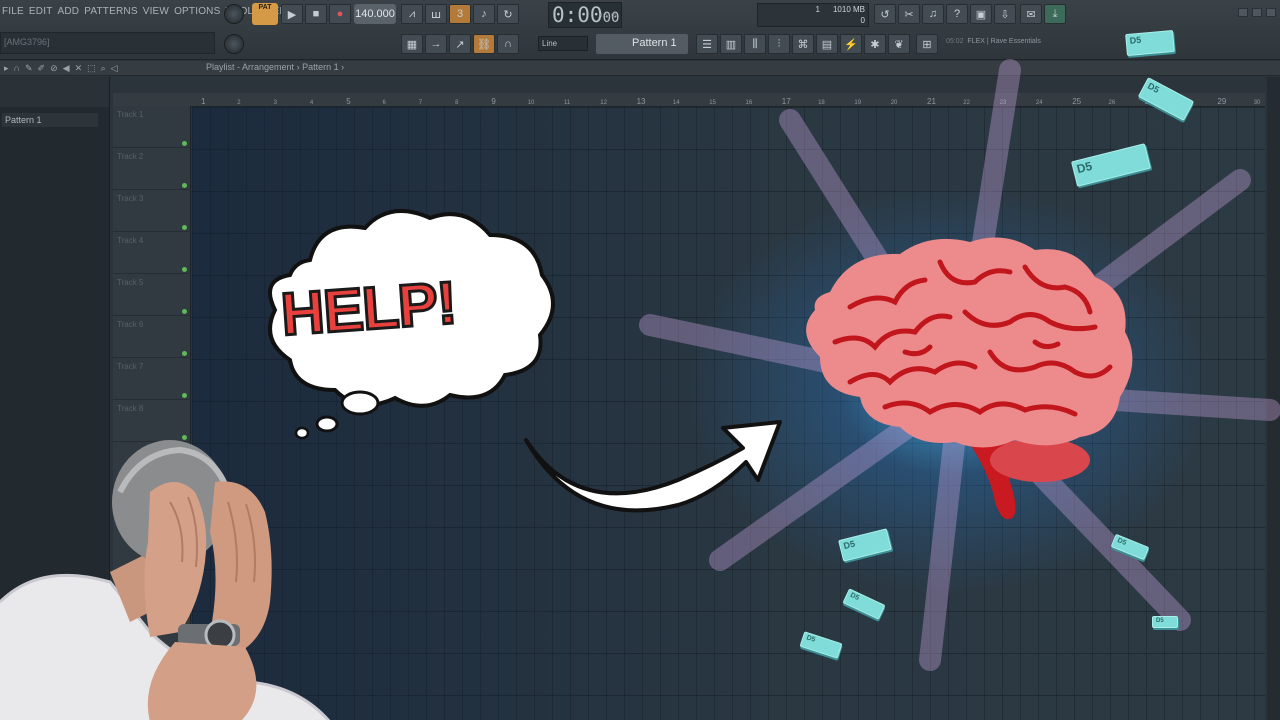 This screenshot has height=720, width=1280. I want to click on arrow-icon, so click(653, 466).